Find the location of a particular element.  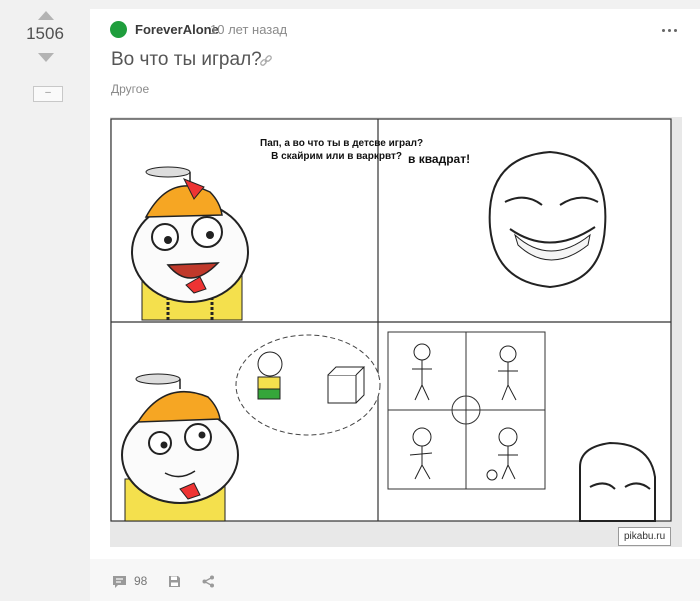

upvote-arrow-icon is located at coordinates (46, 15).